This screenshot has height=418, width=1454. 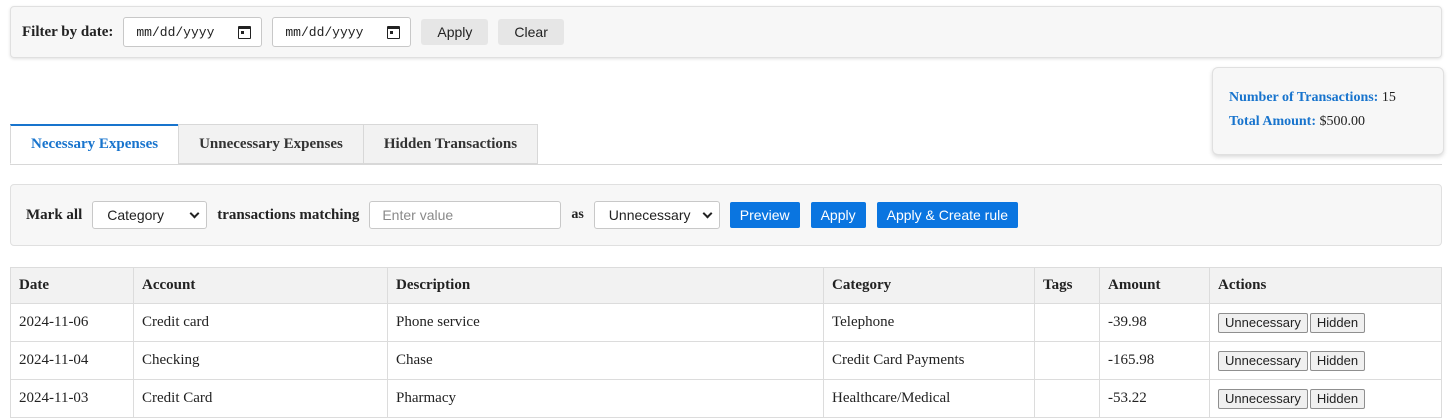 I want to click on filter-apply-button: Apply, so click(x=455, y=32).